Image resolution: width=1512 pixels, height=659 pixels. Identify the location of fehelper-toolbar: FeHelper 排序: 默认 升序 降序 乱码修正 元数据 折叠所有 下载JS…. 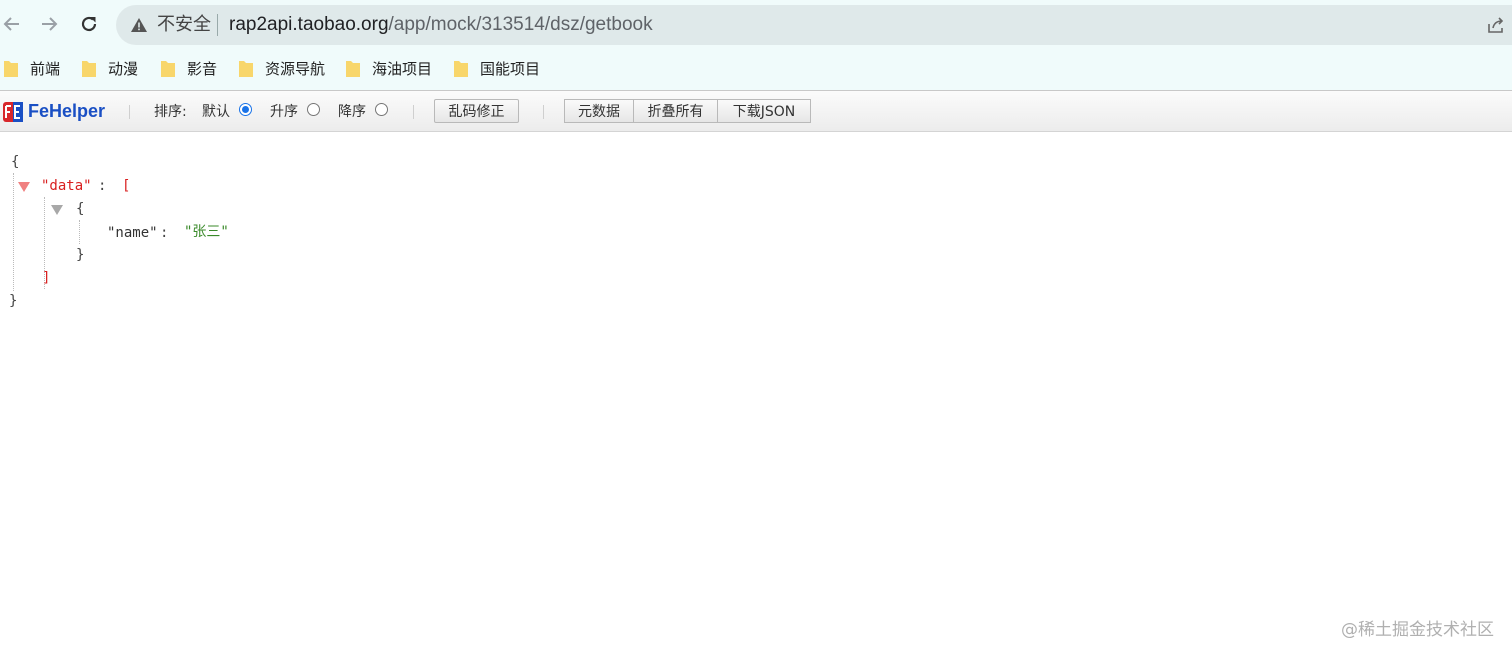
(756, 111).